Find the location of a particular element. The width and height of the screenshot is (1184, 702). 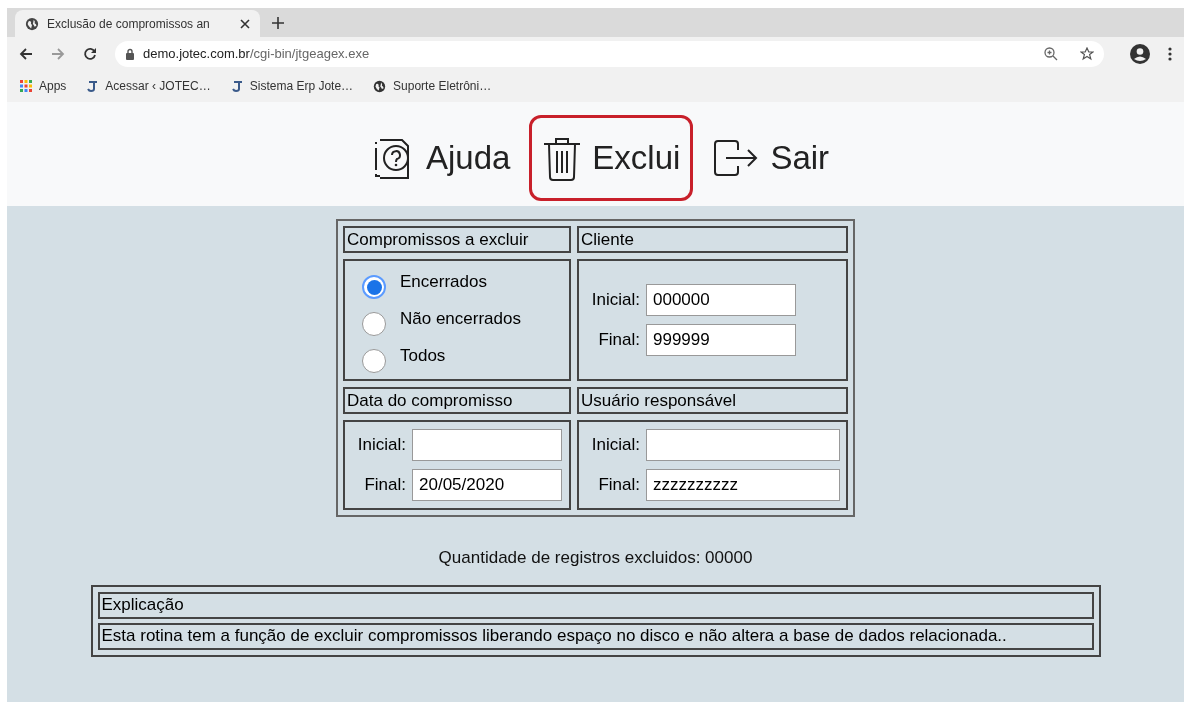

toolbar-button: Exclui is located at coordinates (611, 158).